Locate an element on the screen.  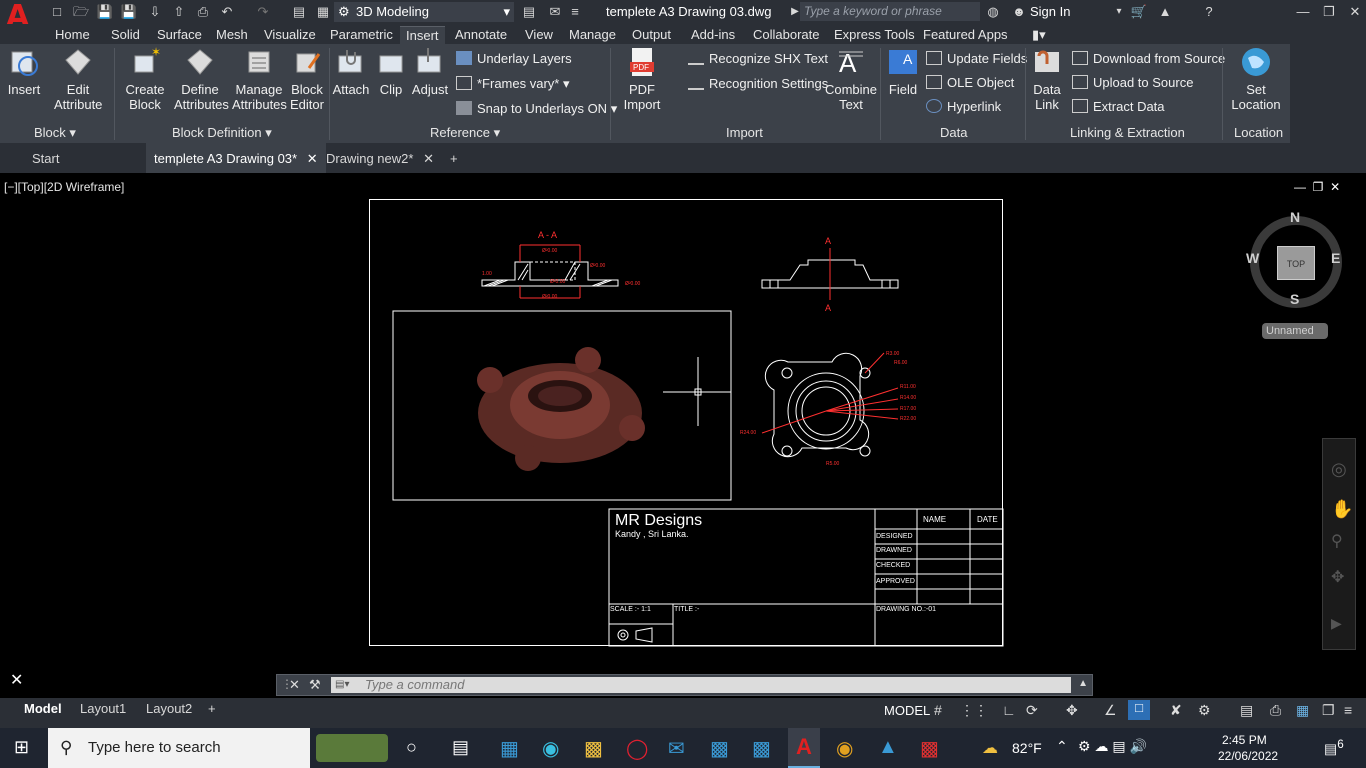
annotation-icon: ✘ is located at coordinates (1176, 710).